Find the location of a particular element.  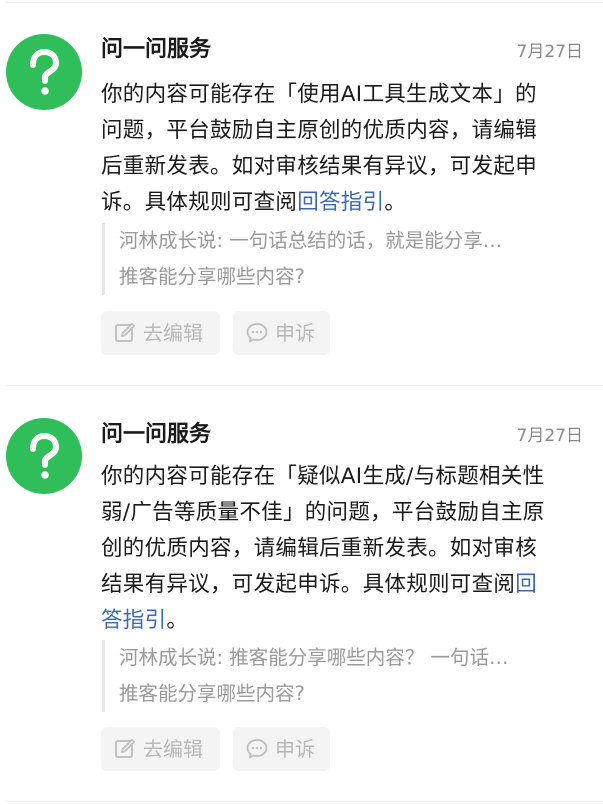

answer-guide-link: 回答指引 is located at coordinates (340, 202).